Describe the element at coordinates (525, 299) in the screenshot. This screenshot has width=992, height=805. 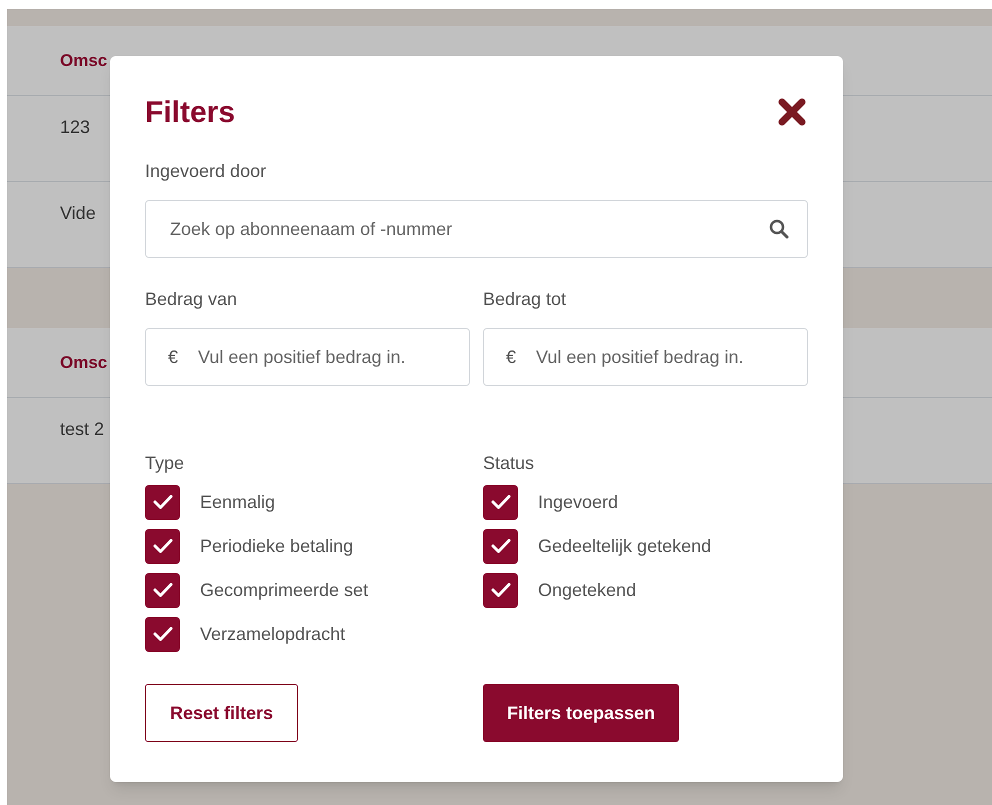
I see `field-label: Bedrag tot` at that location.